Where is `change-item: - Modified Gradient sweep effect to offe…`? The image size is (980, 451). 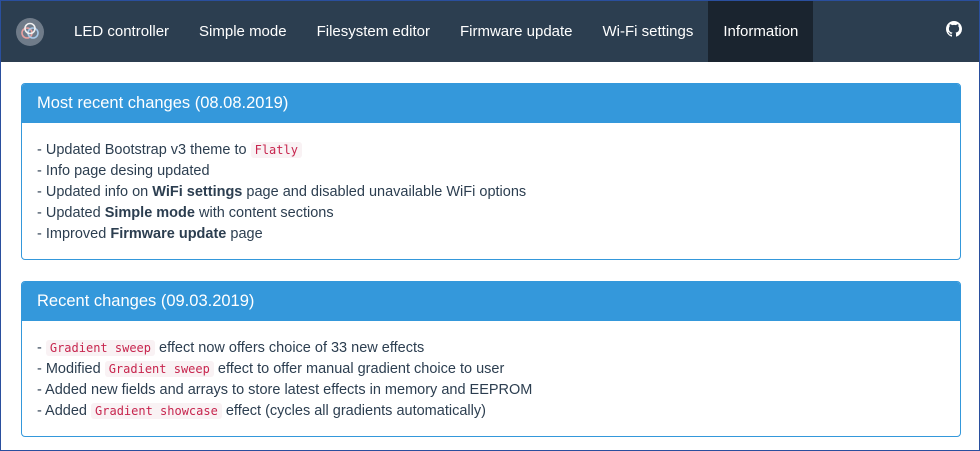 change-item: - Modified Gradient sweep effect to offe… is located at coordinates (491, 369).